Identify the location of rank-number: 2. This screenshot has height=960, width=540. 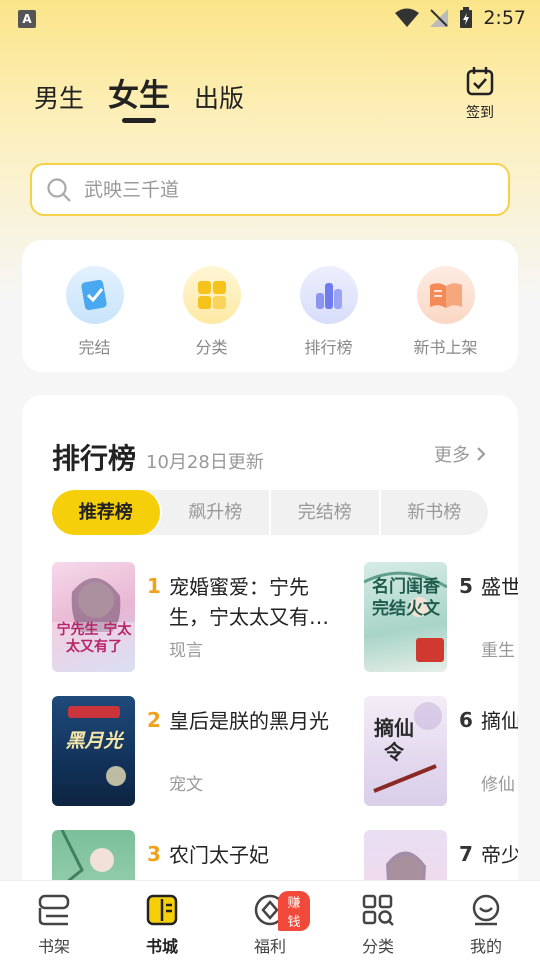
(154, 720).